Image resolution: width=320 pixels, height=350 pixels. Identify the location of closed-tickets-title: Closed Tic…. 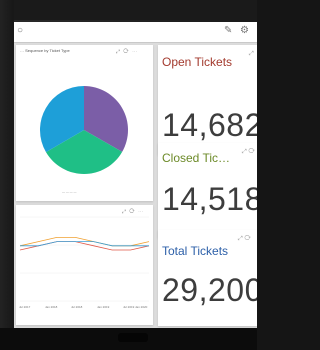
(196, 158).